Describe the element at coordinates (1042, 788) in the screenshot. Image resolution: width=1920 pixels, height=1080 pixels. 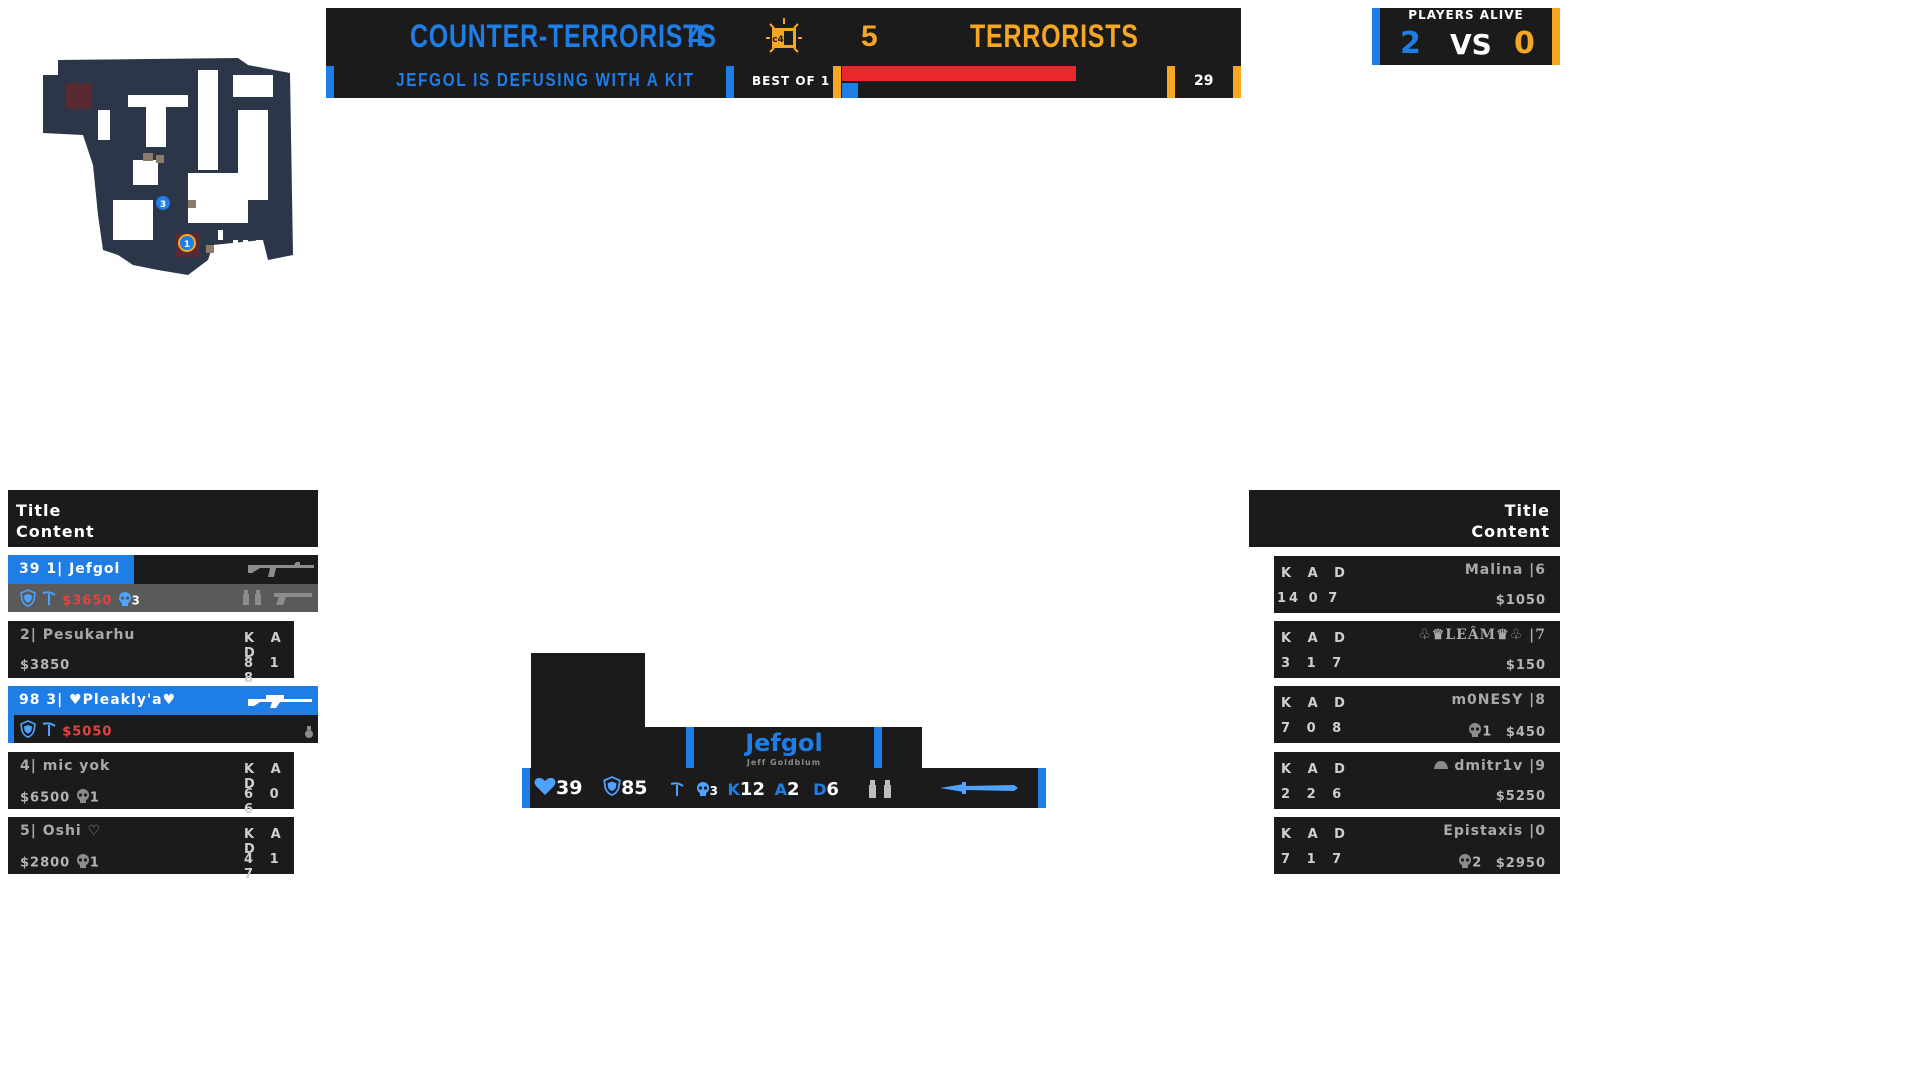
I see `stats-right-accent` at that location.